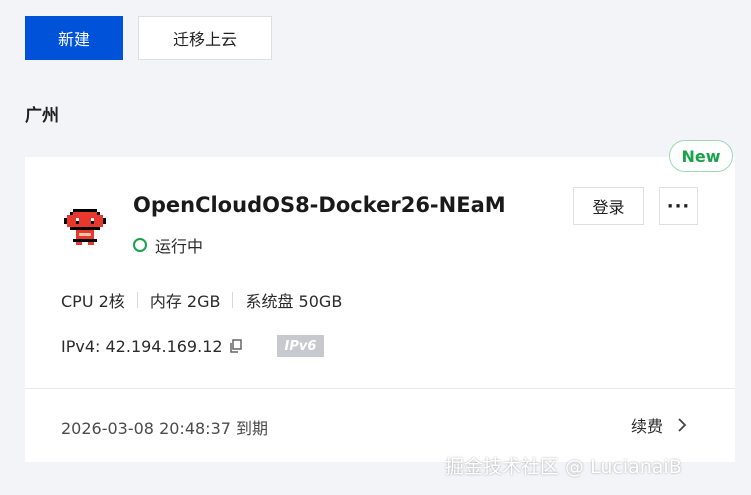  I want to click on memory-spec: 内存 2GB, so click(185, 301).